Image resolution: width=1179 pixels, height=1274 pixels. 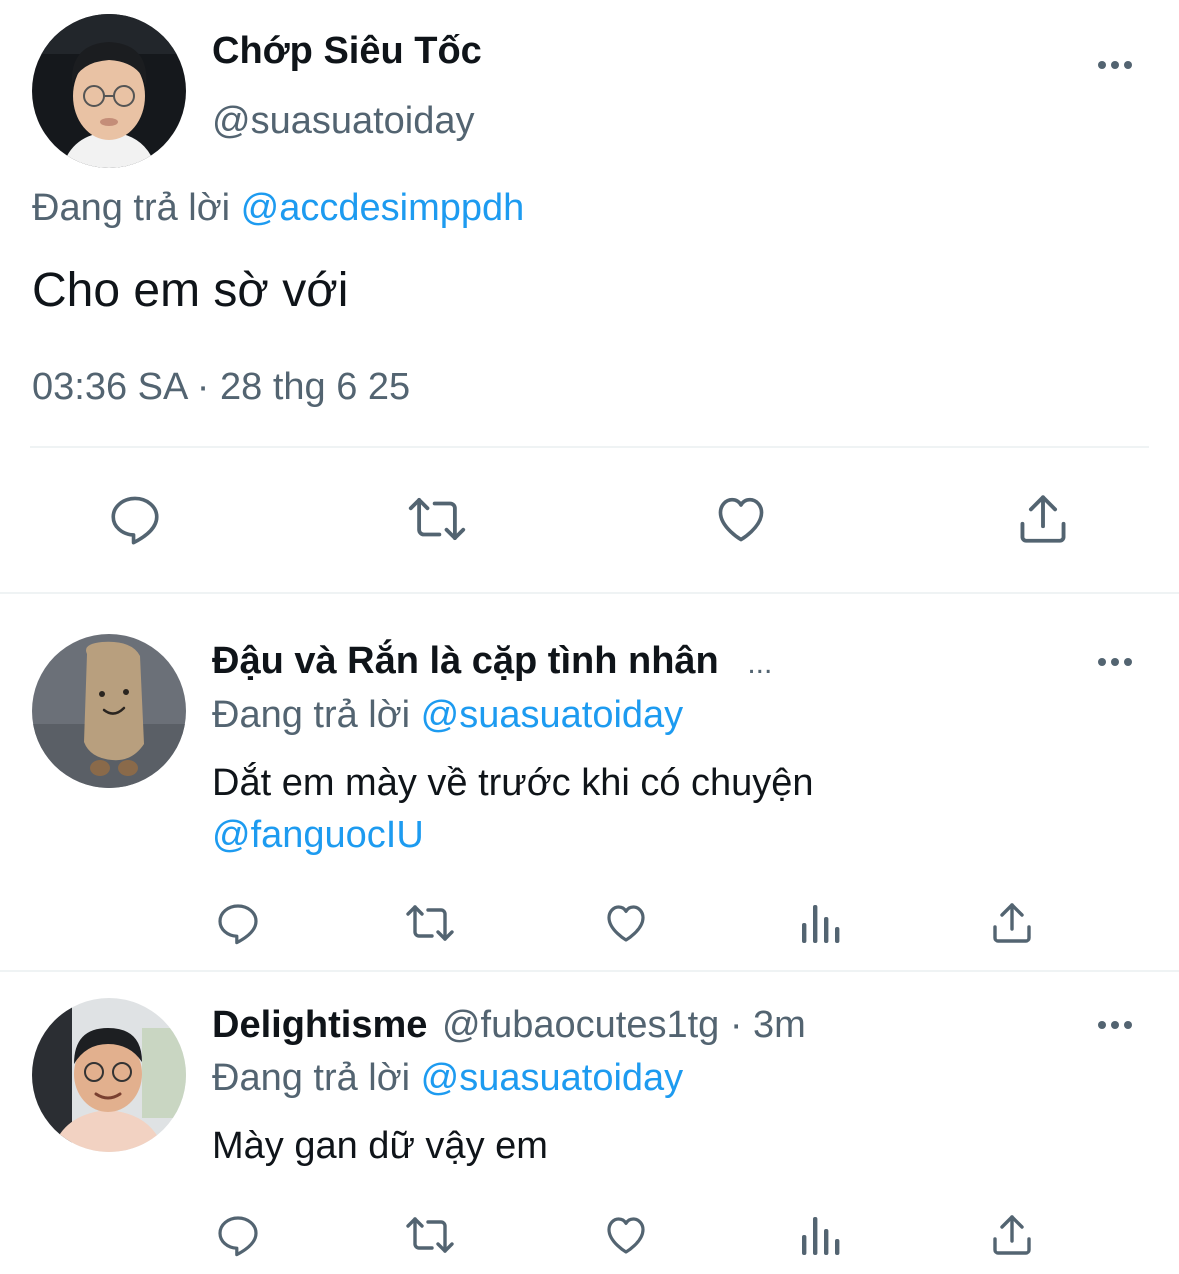 I want to click on display-name: Chớp Siêu Tốc, so click(x=347, y=51).